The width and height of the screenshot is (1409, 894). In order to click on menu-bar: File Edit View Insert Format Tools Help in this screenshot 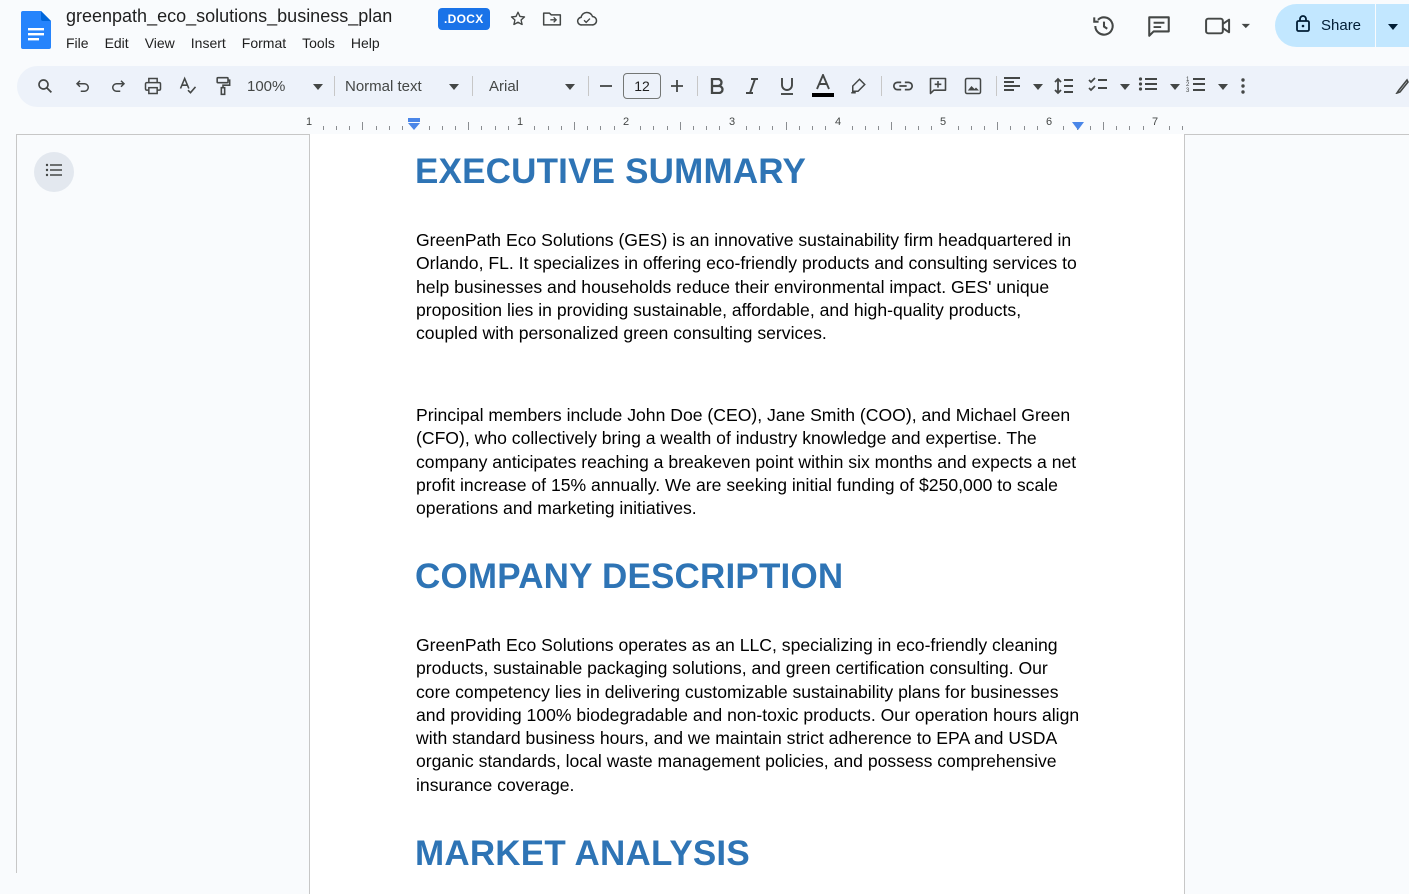, I will do `click(223, 43)`.